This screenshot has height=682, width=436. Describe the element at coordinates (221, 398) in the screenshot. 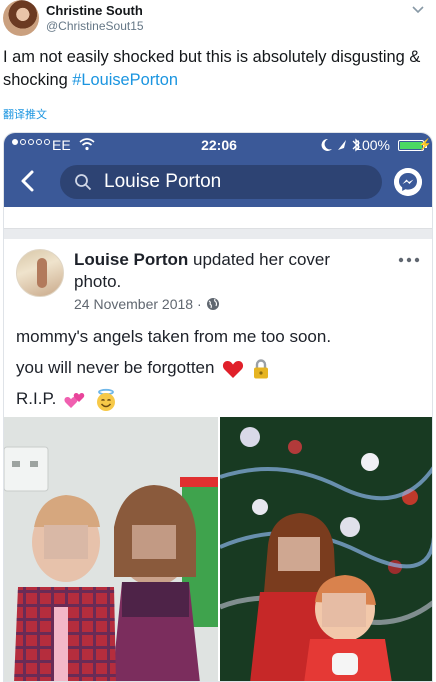

I see `post-line-3-row: R.I.P.` at that location.